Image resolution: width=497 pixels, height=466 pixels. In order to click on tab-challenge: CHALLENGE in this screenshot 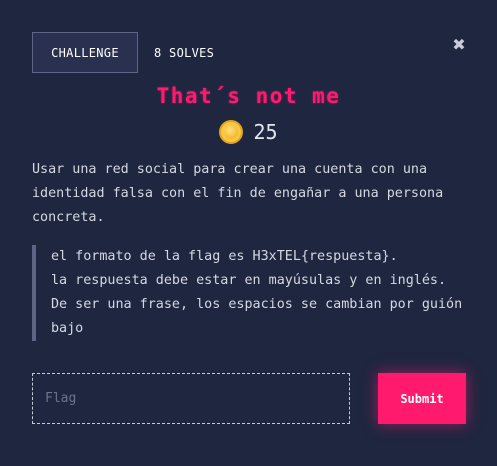, I will do `click(85, 52)`.